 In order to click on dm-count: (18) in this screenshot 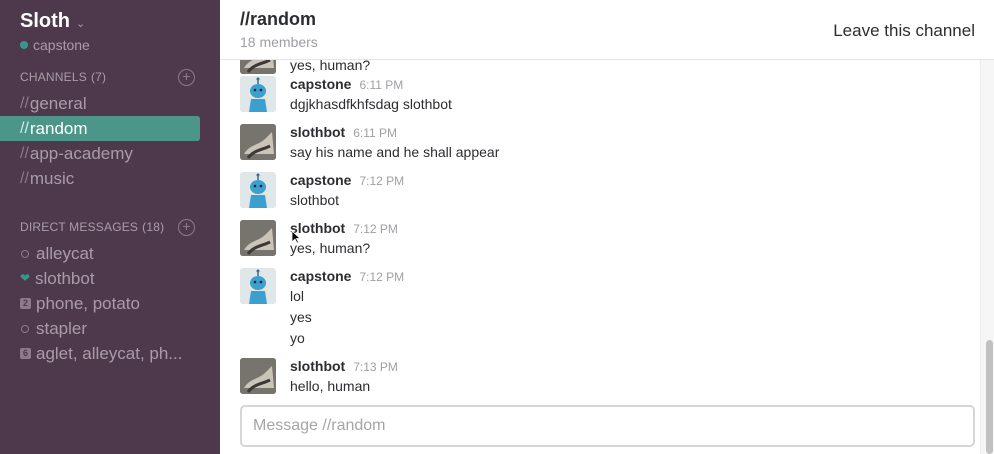, I will do `click(153, 227)`.